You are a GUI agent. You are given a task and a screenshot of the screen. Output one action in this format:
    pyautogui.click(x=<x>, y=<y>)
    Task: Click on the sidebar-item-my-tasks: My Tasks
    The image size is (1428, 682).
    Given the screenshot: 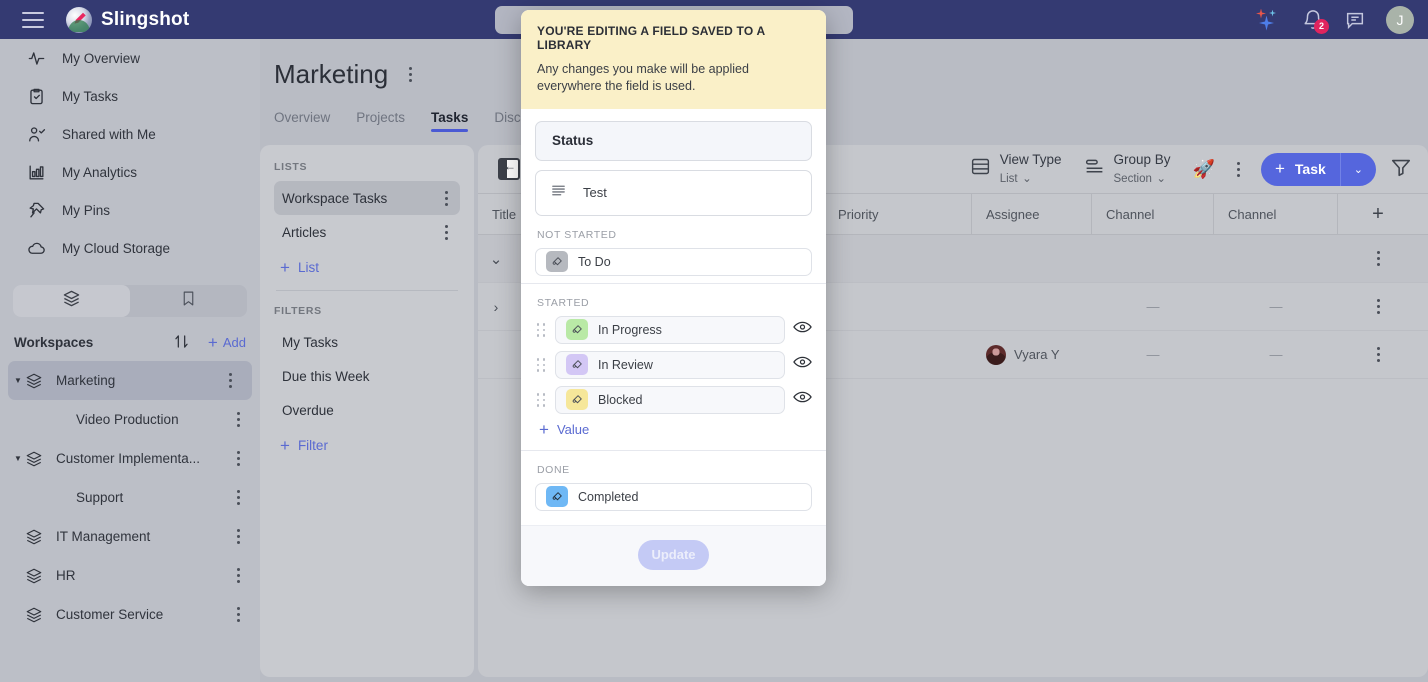 What is the action you would take?
    pyautogui.click(x=130, y=96)
    